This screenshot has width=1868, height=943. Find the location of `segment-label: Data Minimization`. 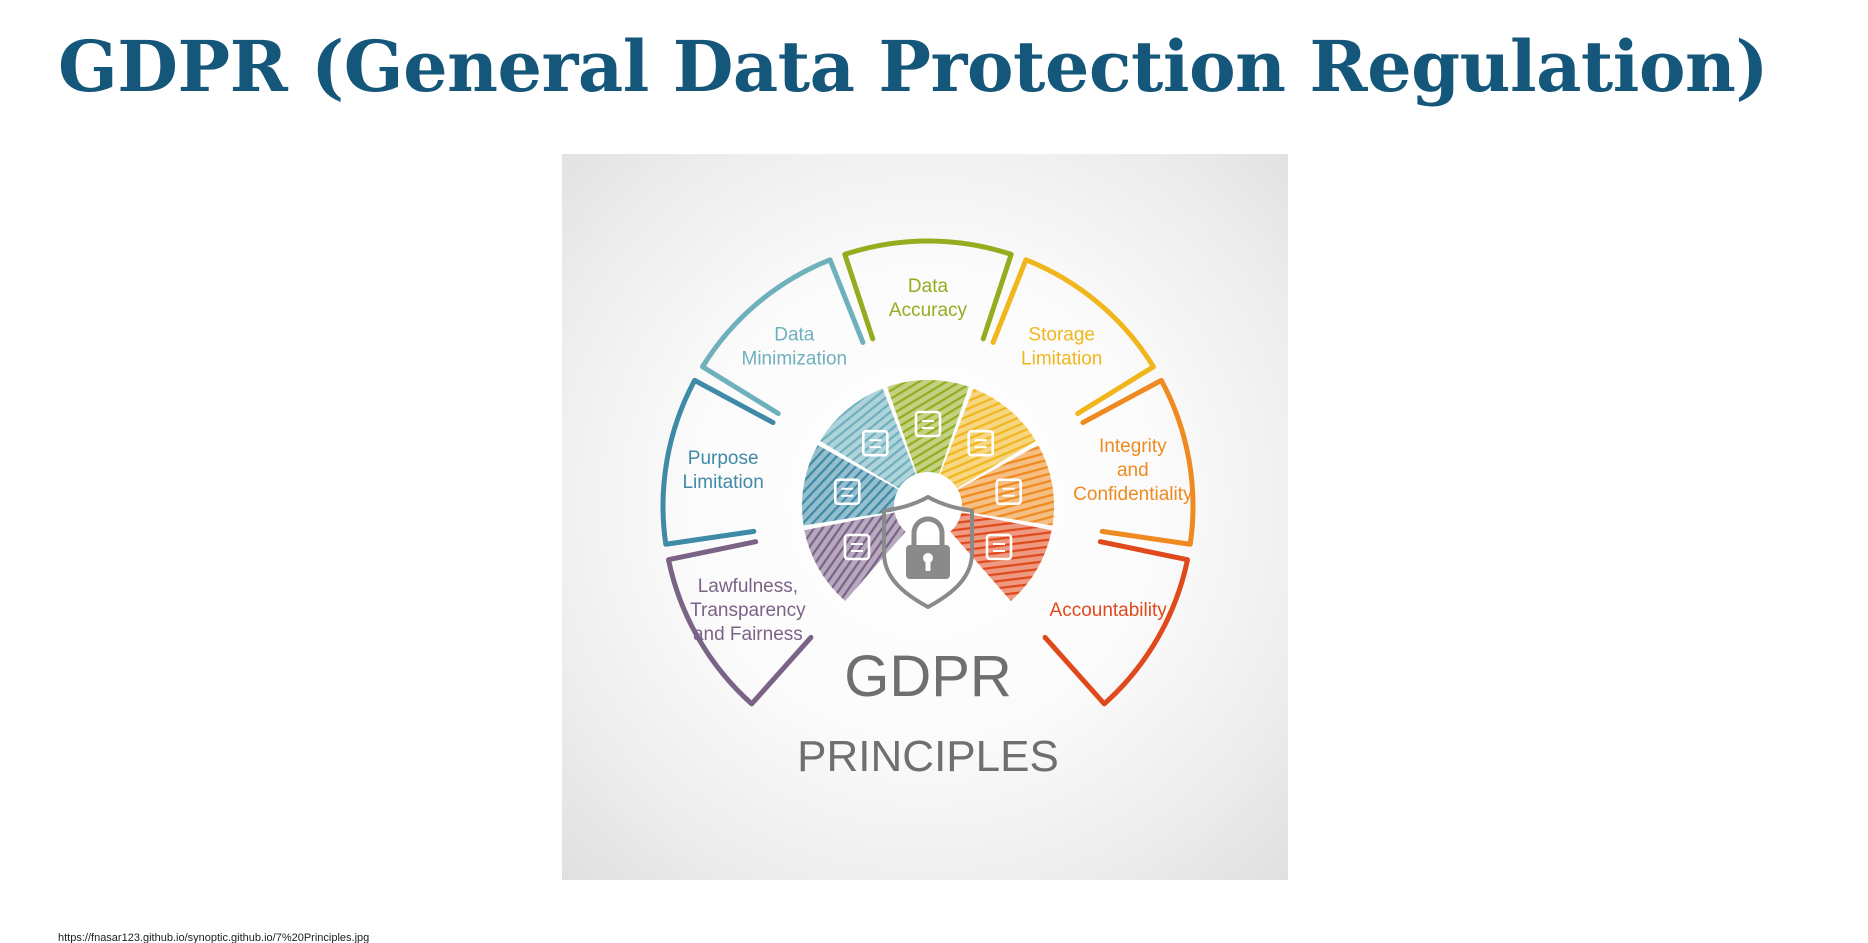

segment-label: Data Minimization is located at coordinates (795, 347).